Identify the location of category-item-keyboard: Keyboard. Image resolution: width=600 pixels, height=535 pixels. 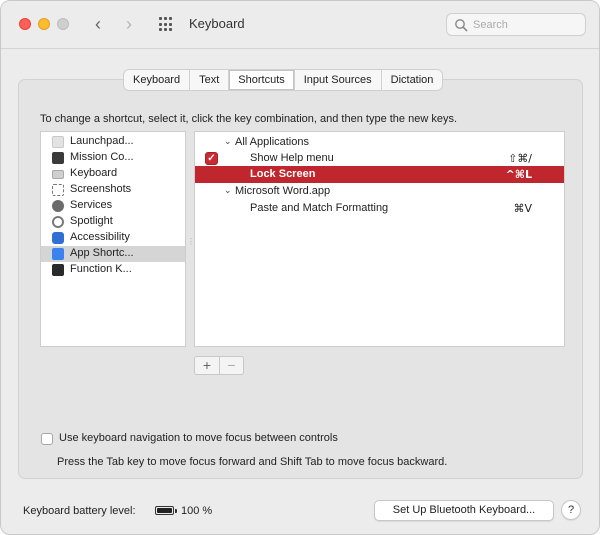
(113, 174).